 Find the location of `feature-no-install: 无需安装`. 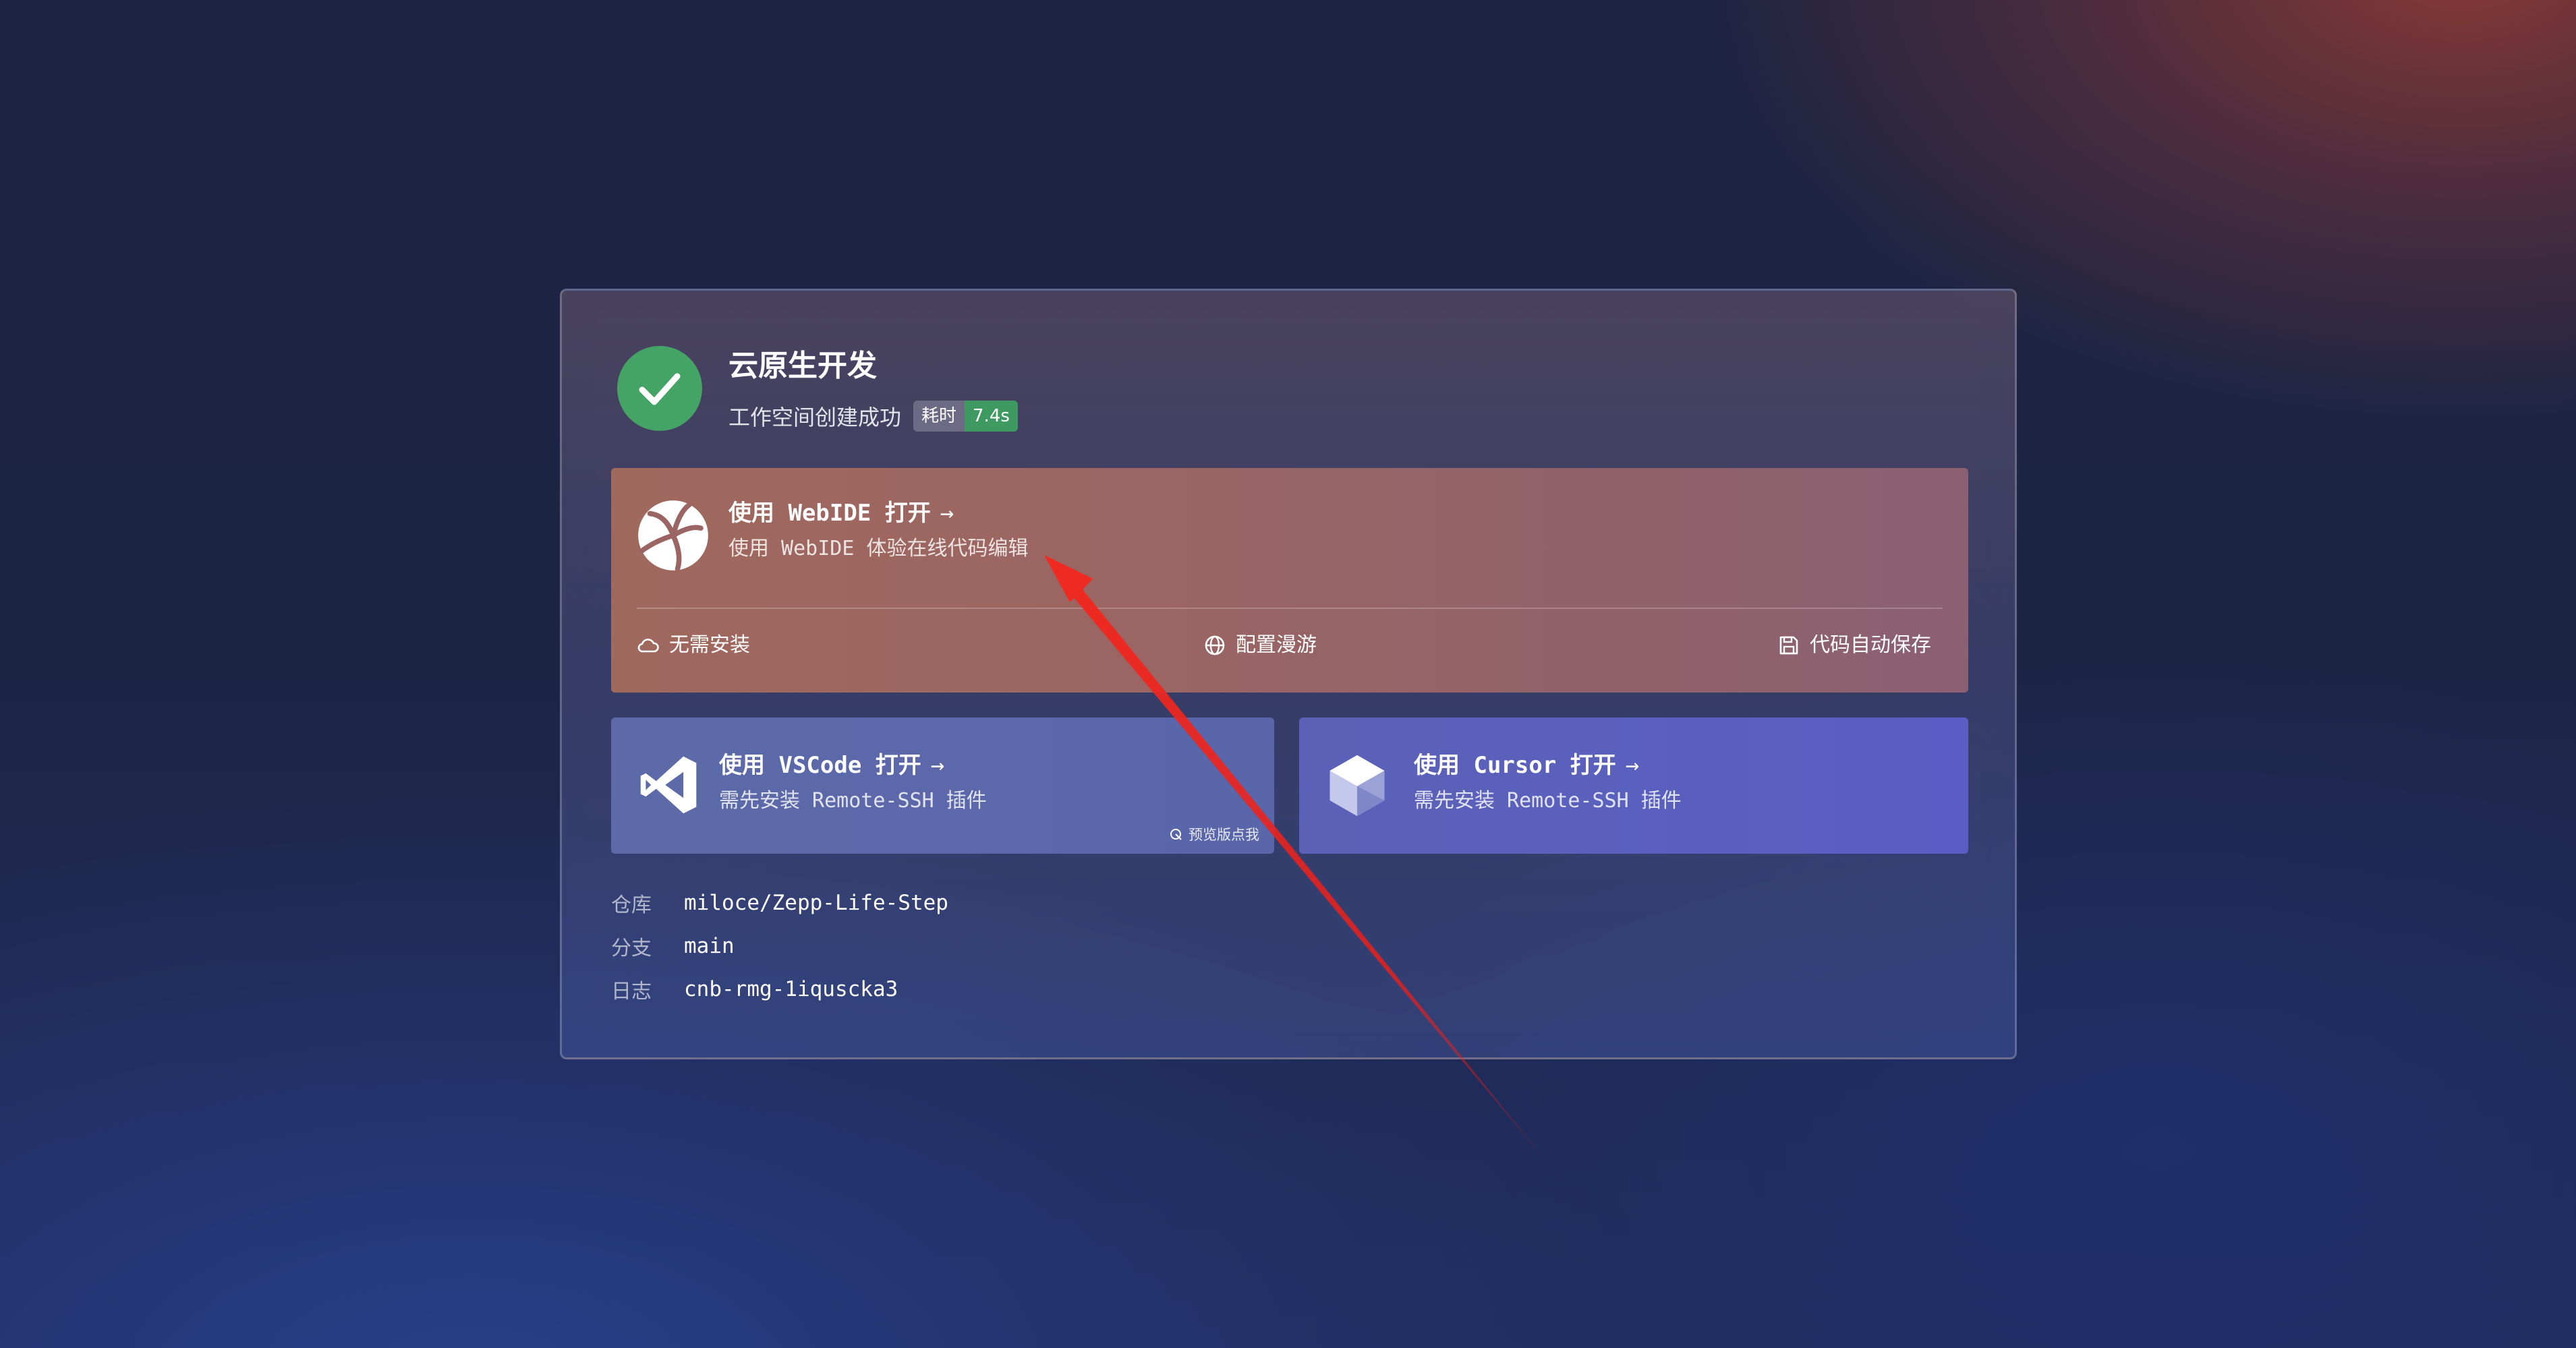

feature-no-install: 无需安装 is located at coordinates (693, 646).